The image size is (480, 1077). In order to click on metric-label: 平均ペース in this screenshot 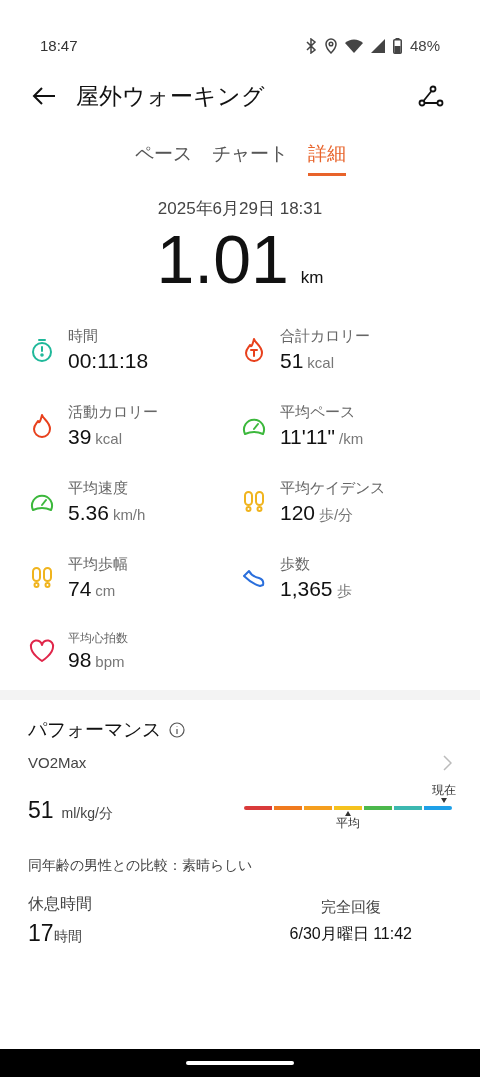, I will do `click(318, 412)`.